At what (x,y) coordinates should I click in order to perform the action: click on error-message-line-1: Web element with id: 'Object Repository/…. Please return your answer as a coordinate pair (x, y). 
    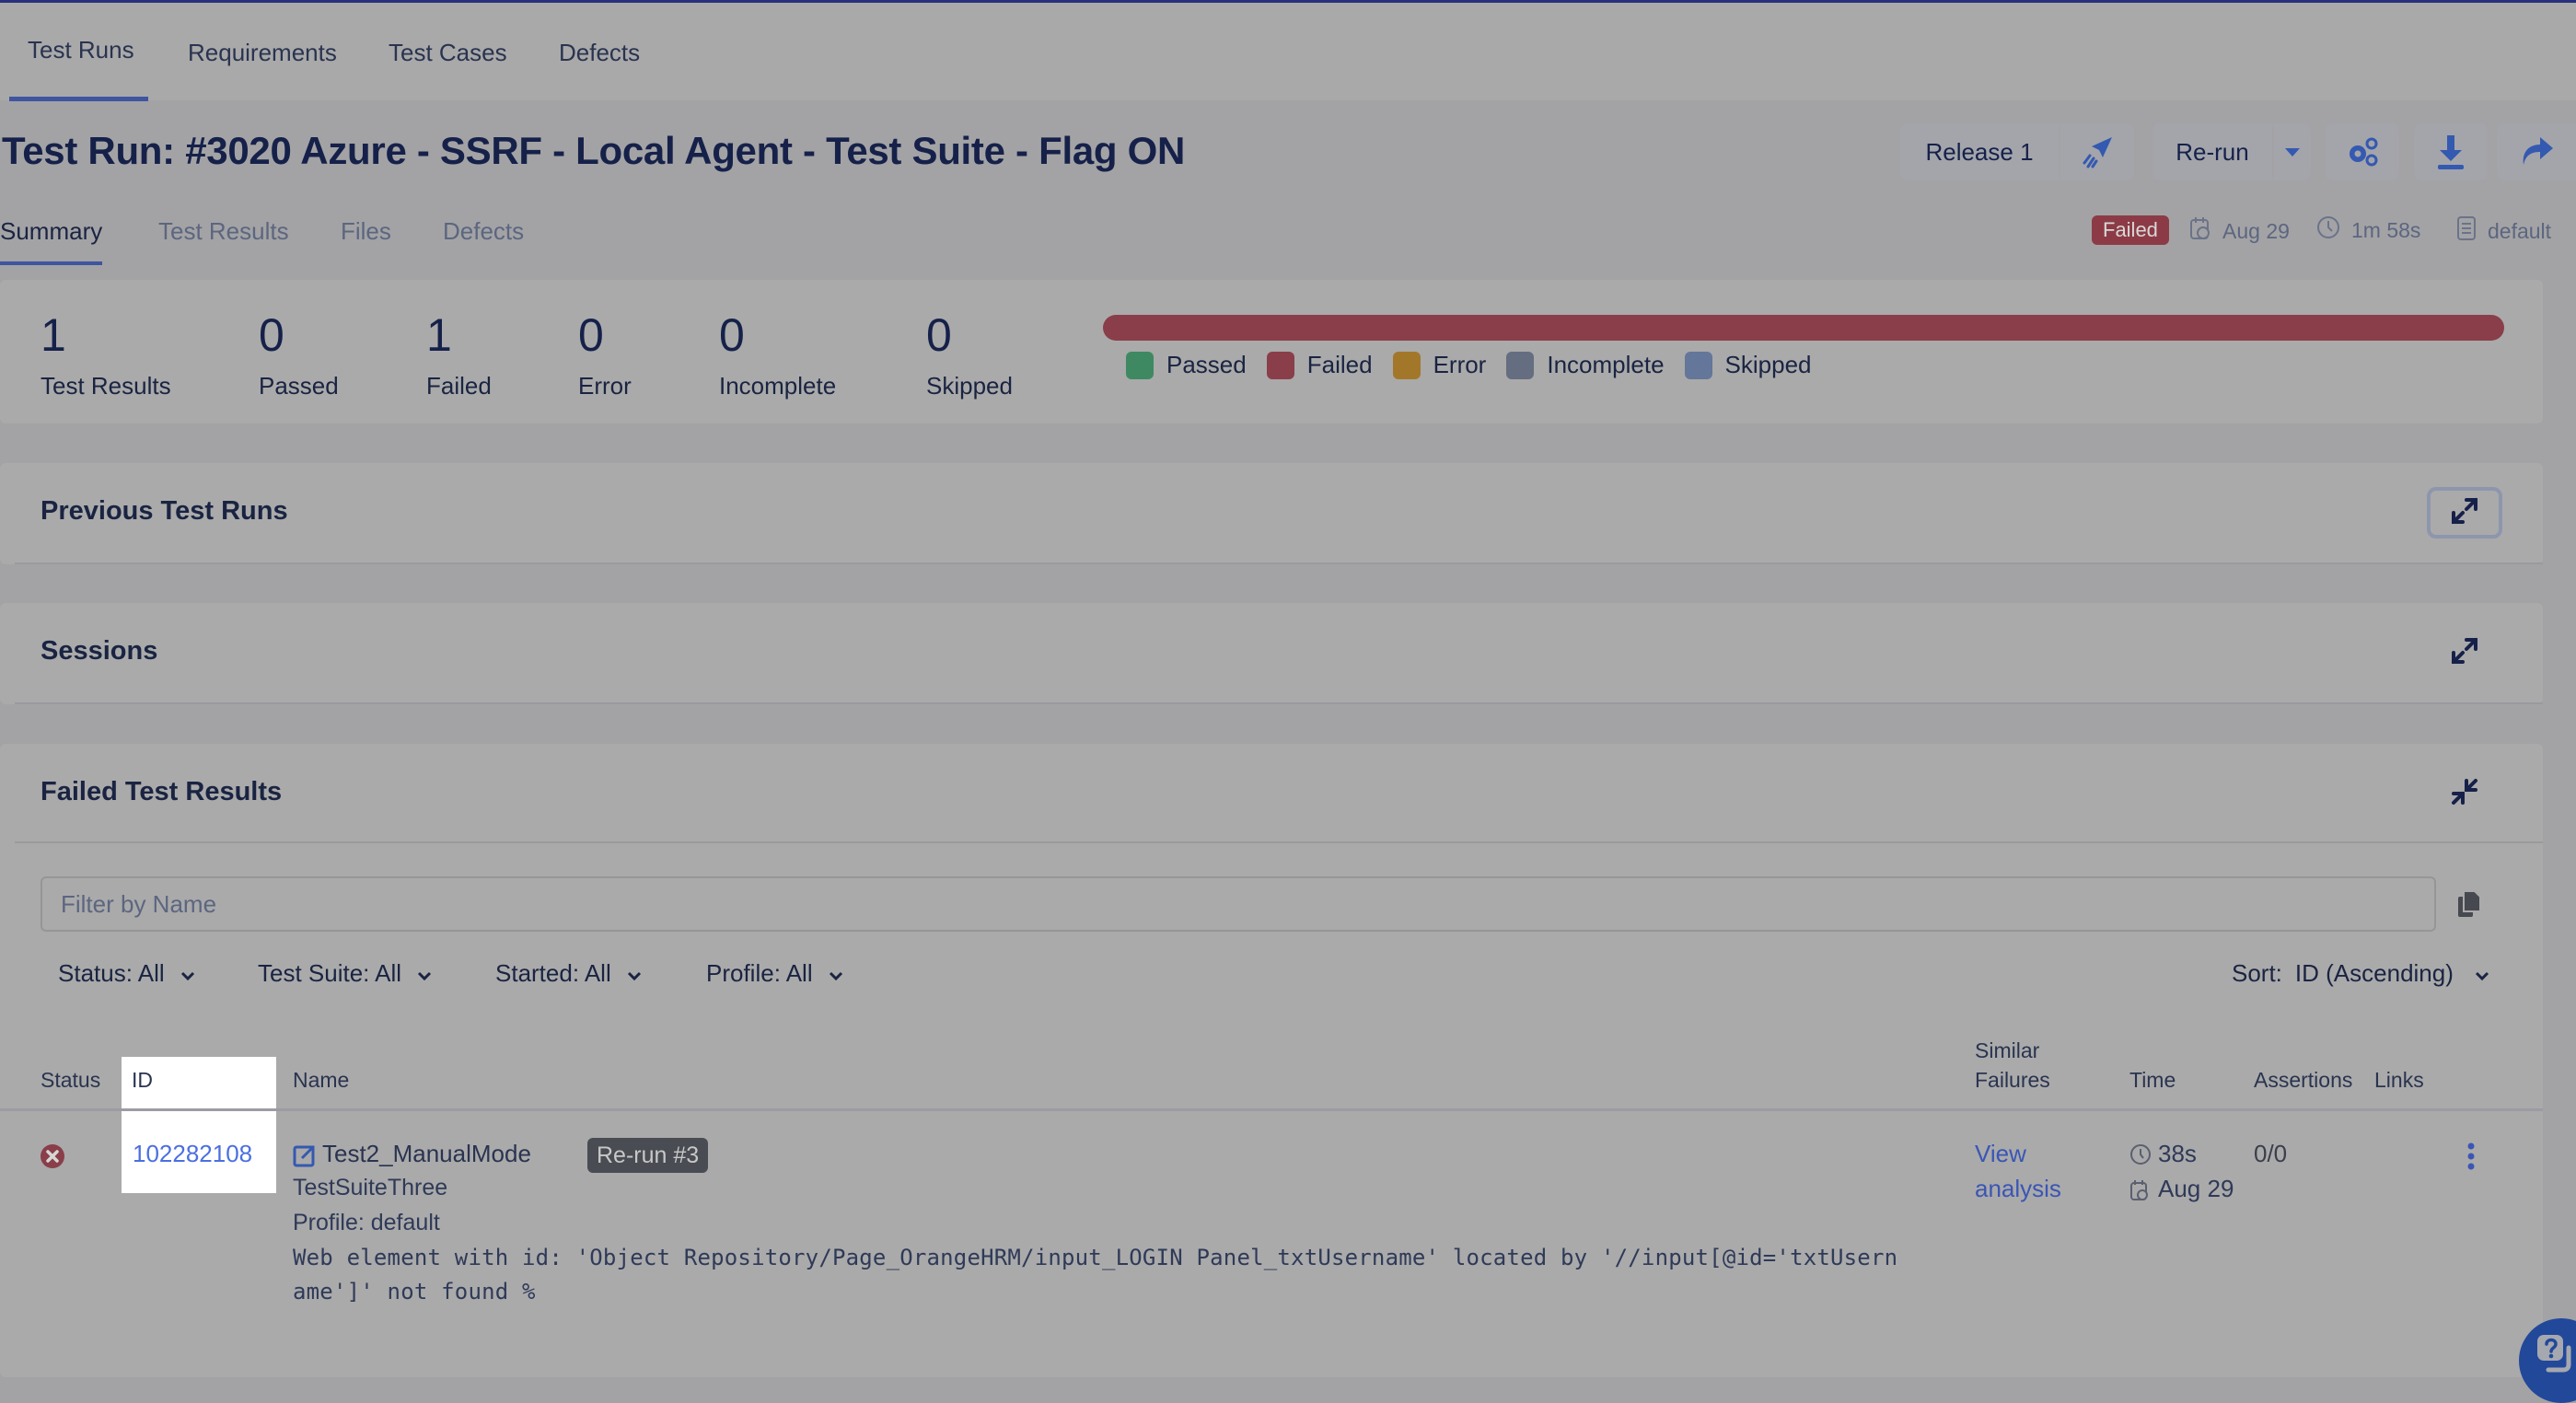
    Looking at the image, I should click on (1095, 1257).